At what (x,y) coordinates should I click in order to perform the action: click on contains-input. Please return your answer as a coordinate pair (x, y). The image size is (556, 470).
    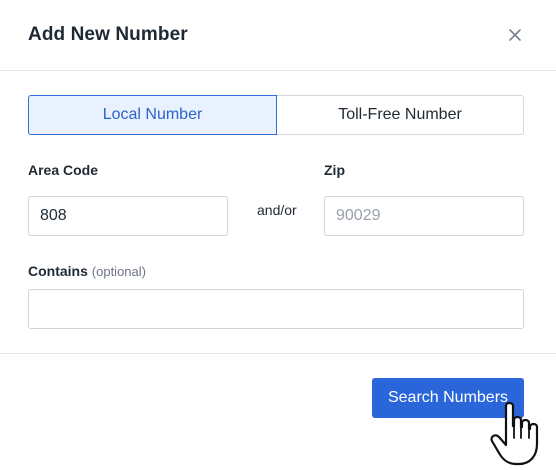
    Looking at the image, I should click on (276, 309).